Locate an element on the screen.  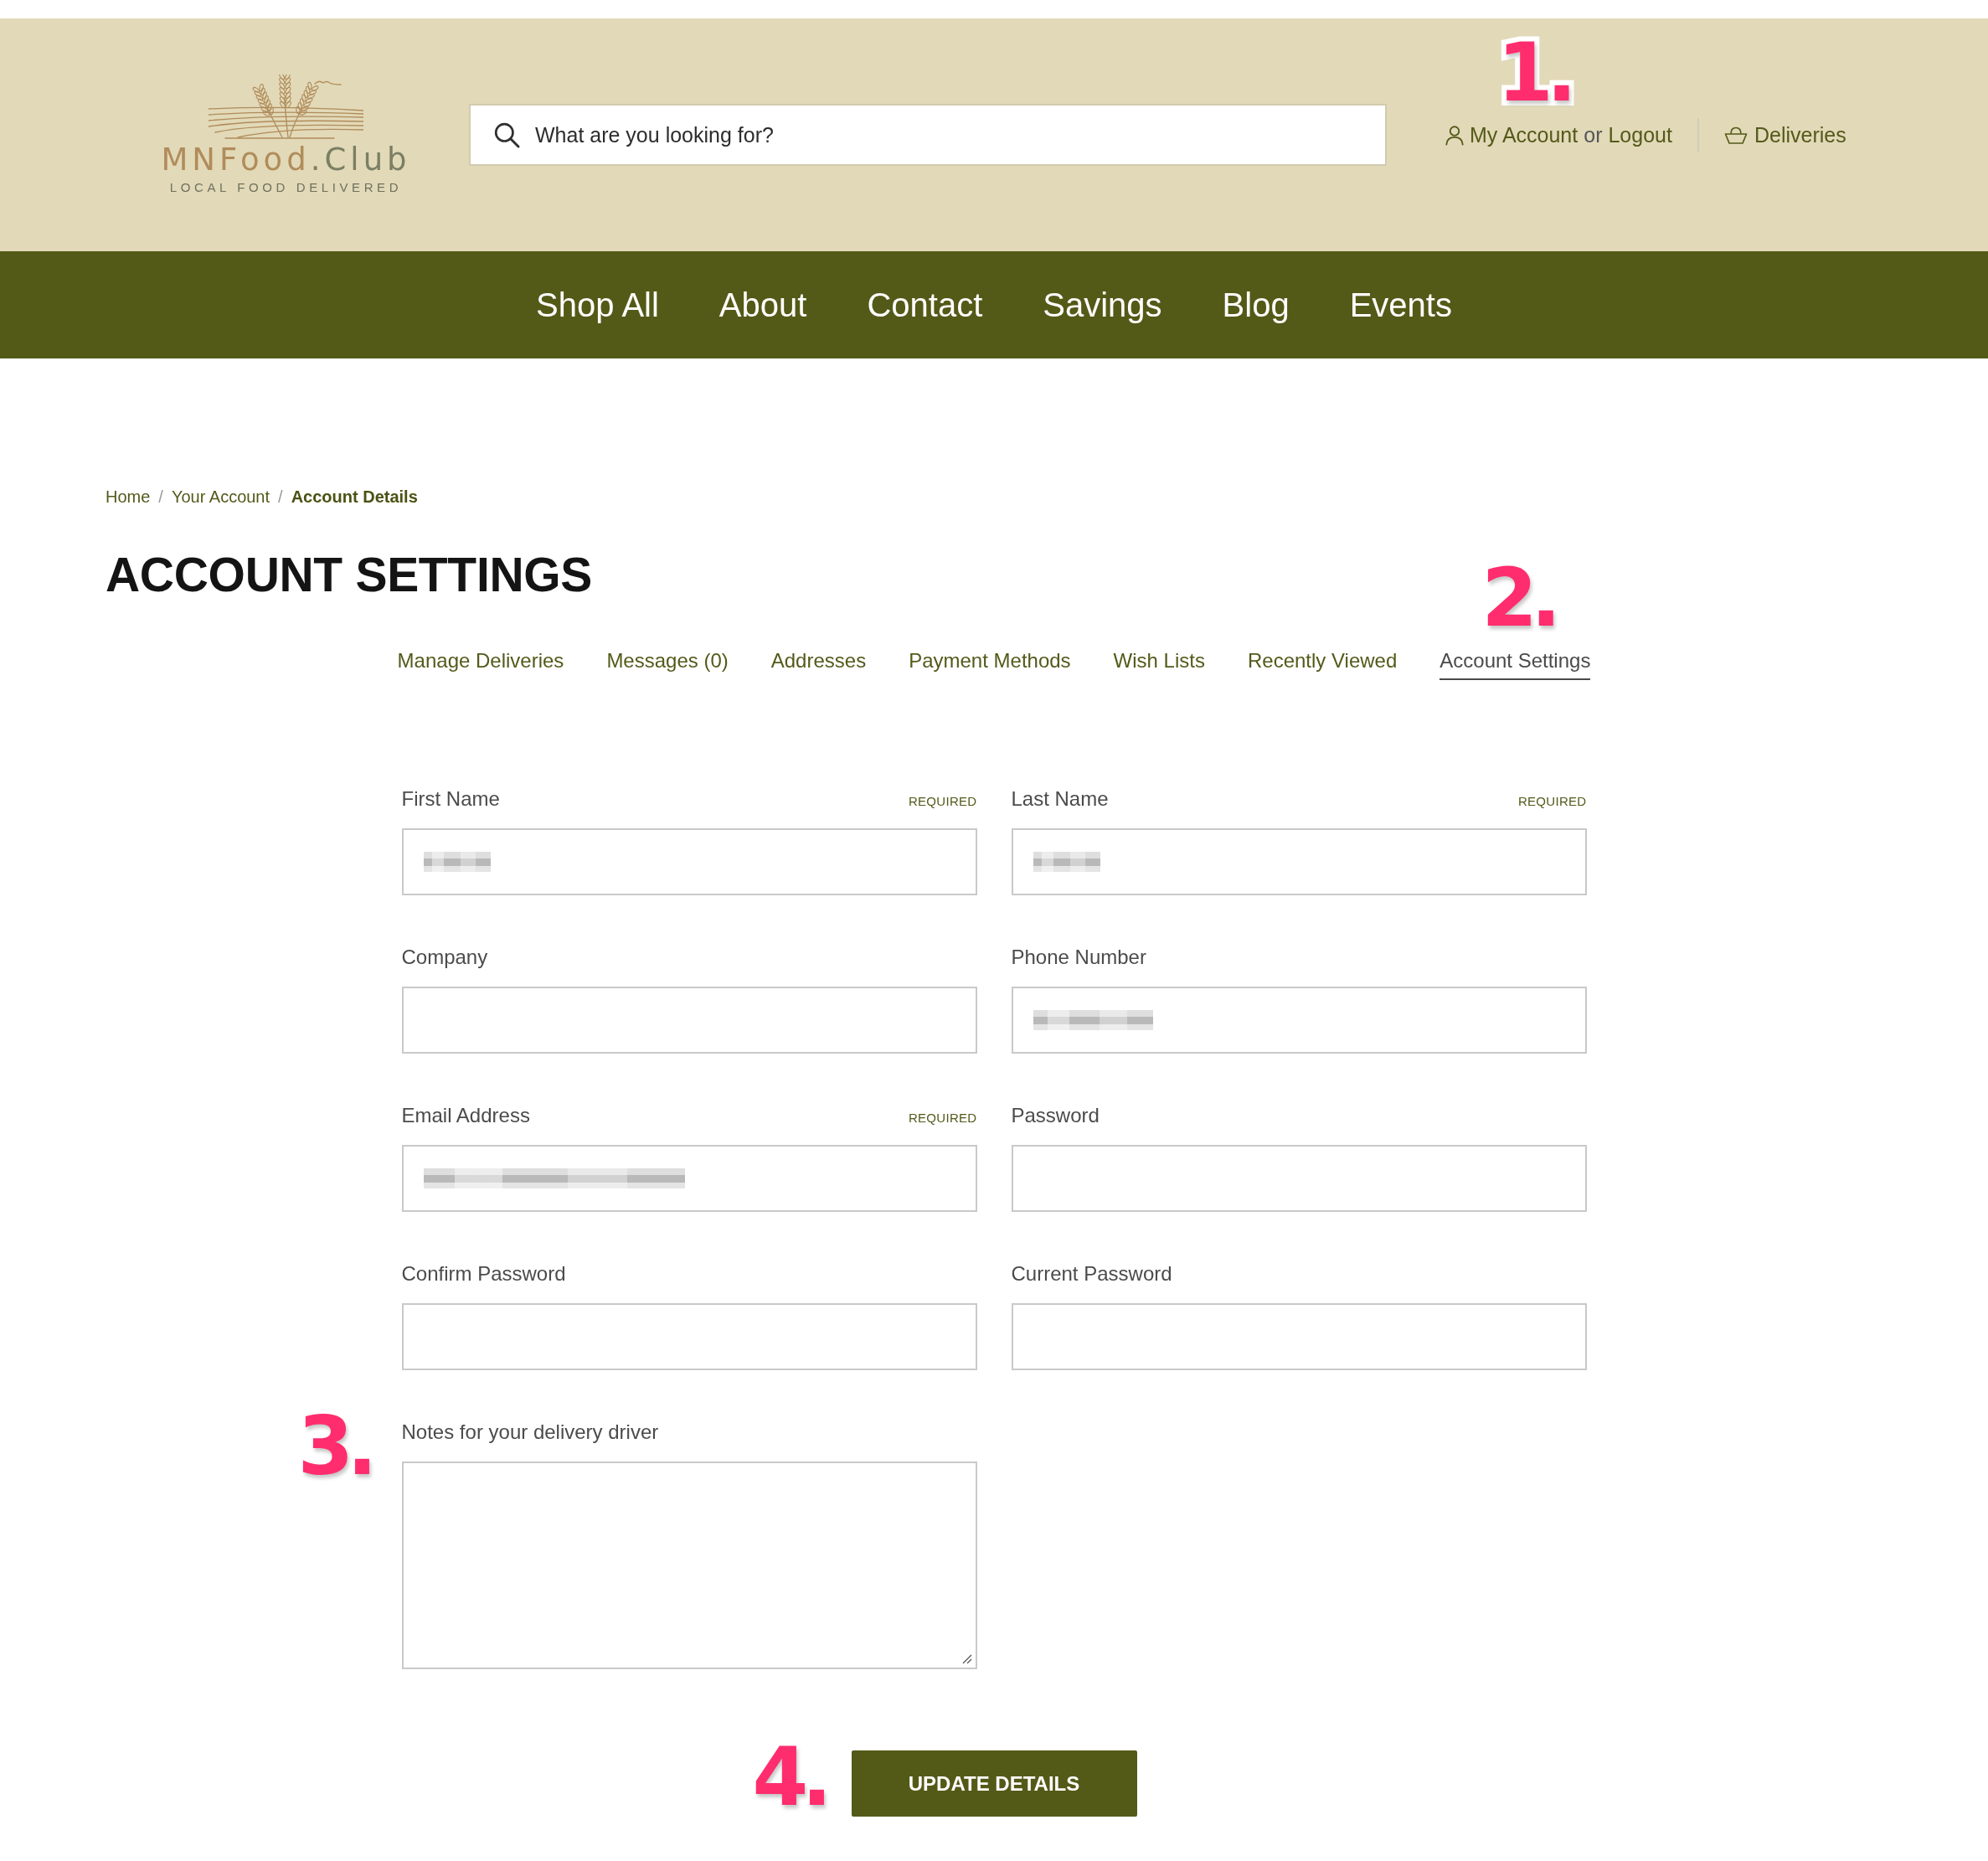
account-tab: Account Settings is located at coordinates (1515, 664).